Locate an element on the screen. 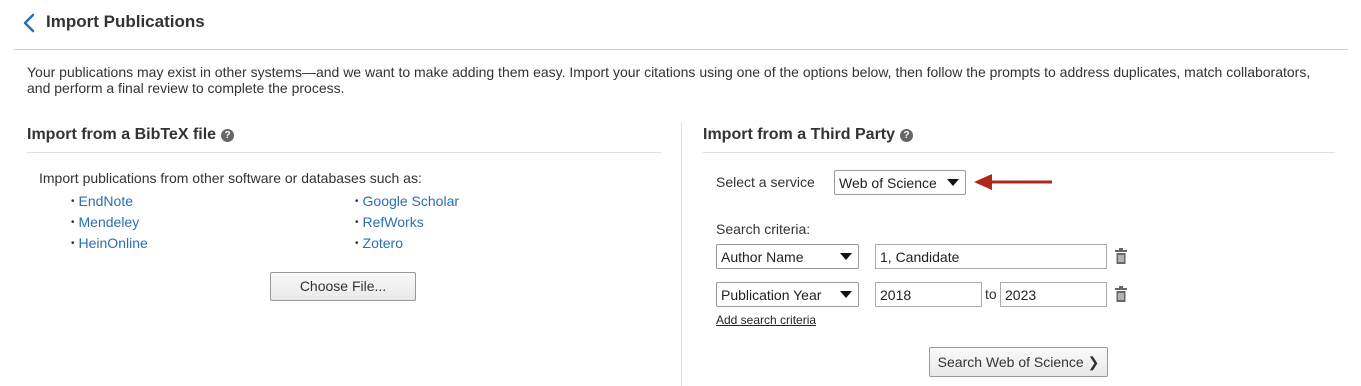 Image resolution: width=1361 pixels, height=386 pixels. third-party-section-divider is located at coordinates (1019, 152).